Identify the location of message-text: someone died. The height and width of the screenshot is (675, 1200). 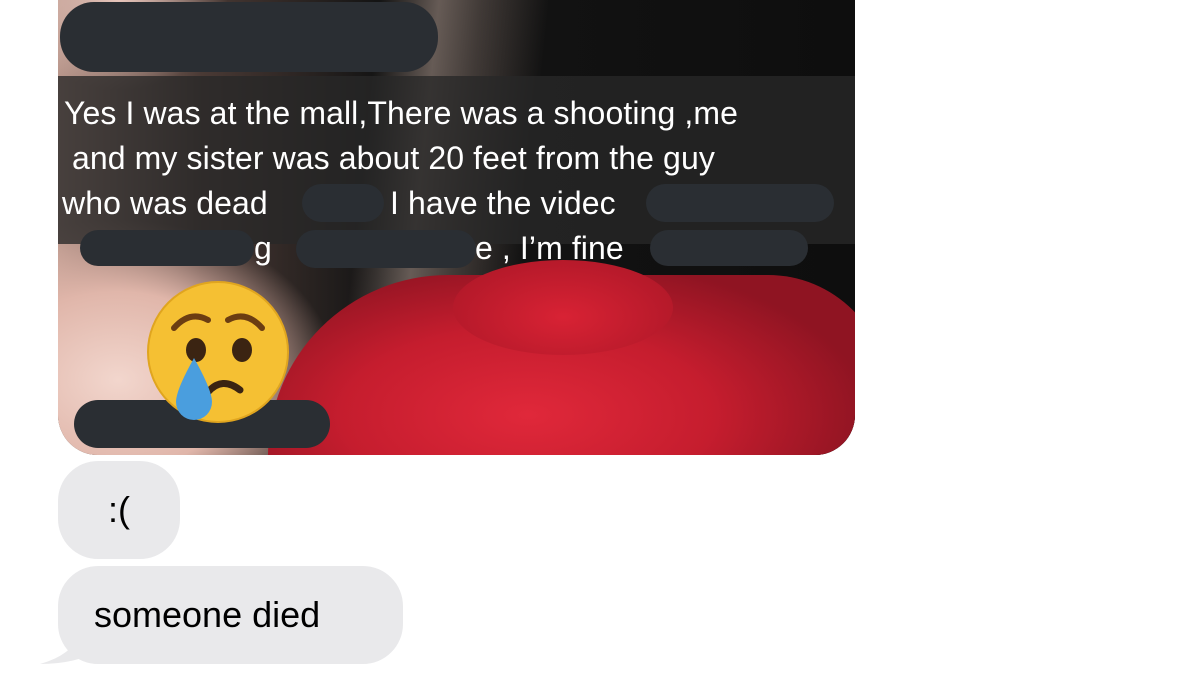
(207, 614).